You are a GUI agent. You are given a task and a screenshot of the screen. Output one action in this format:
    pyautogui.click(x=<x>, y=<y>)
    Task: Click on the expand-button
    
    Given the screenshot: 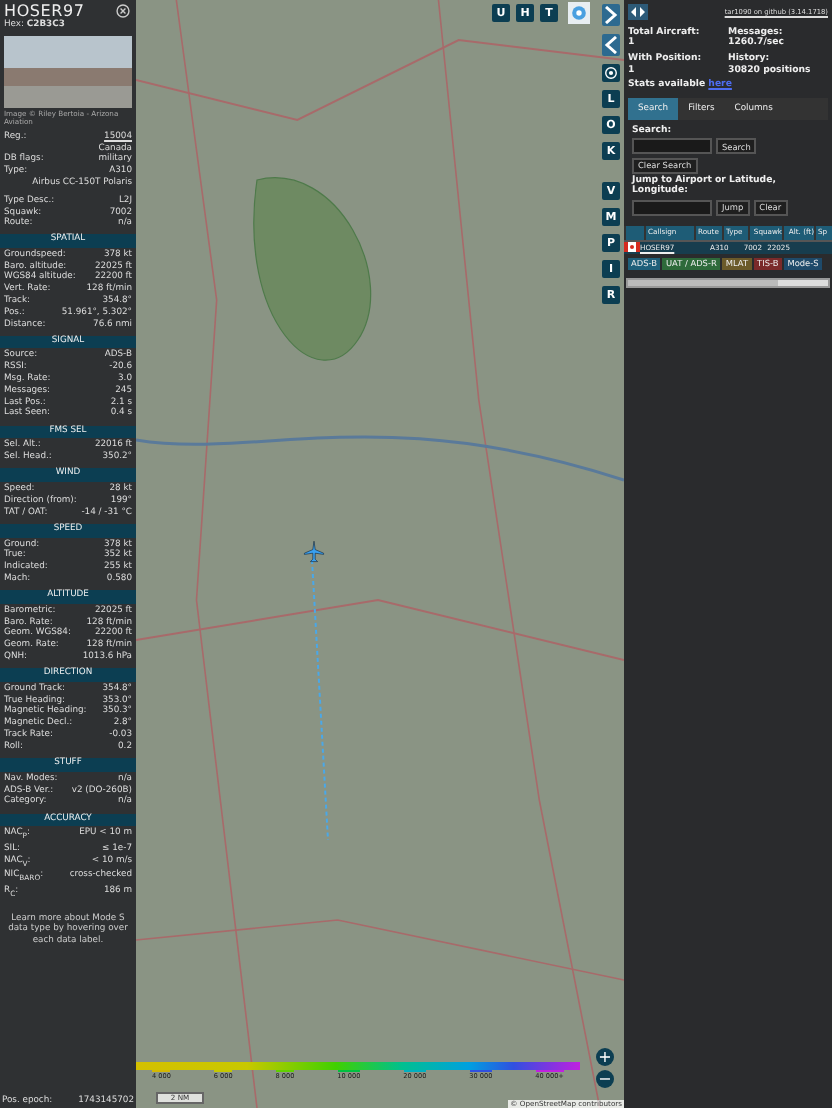 What is the action you would take?
    pyautogui.click(x=611, y=15)
    